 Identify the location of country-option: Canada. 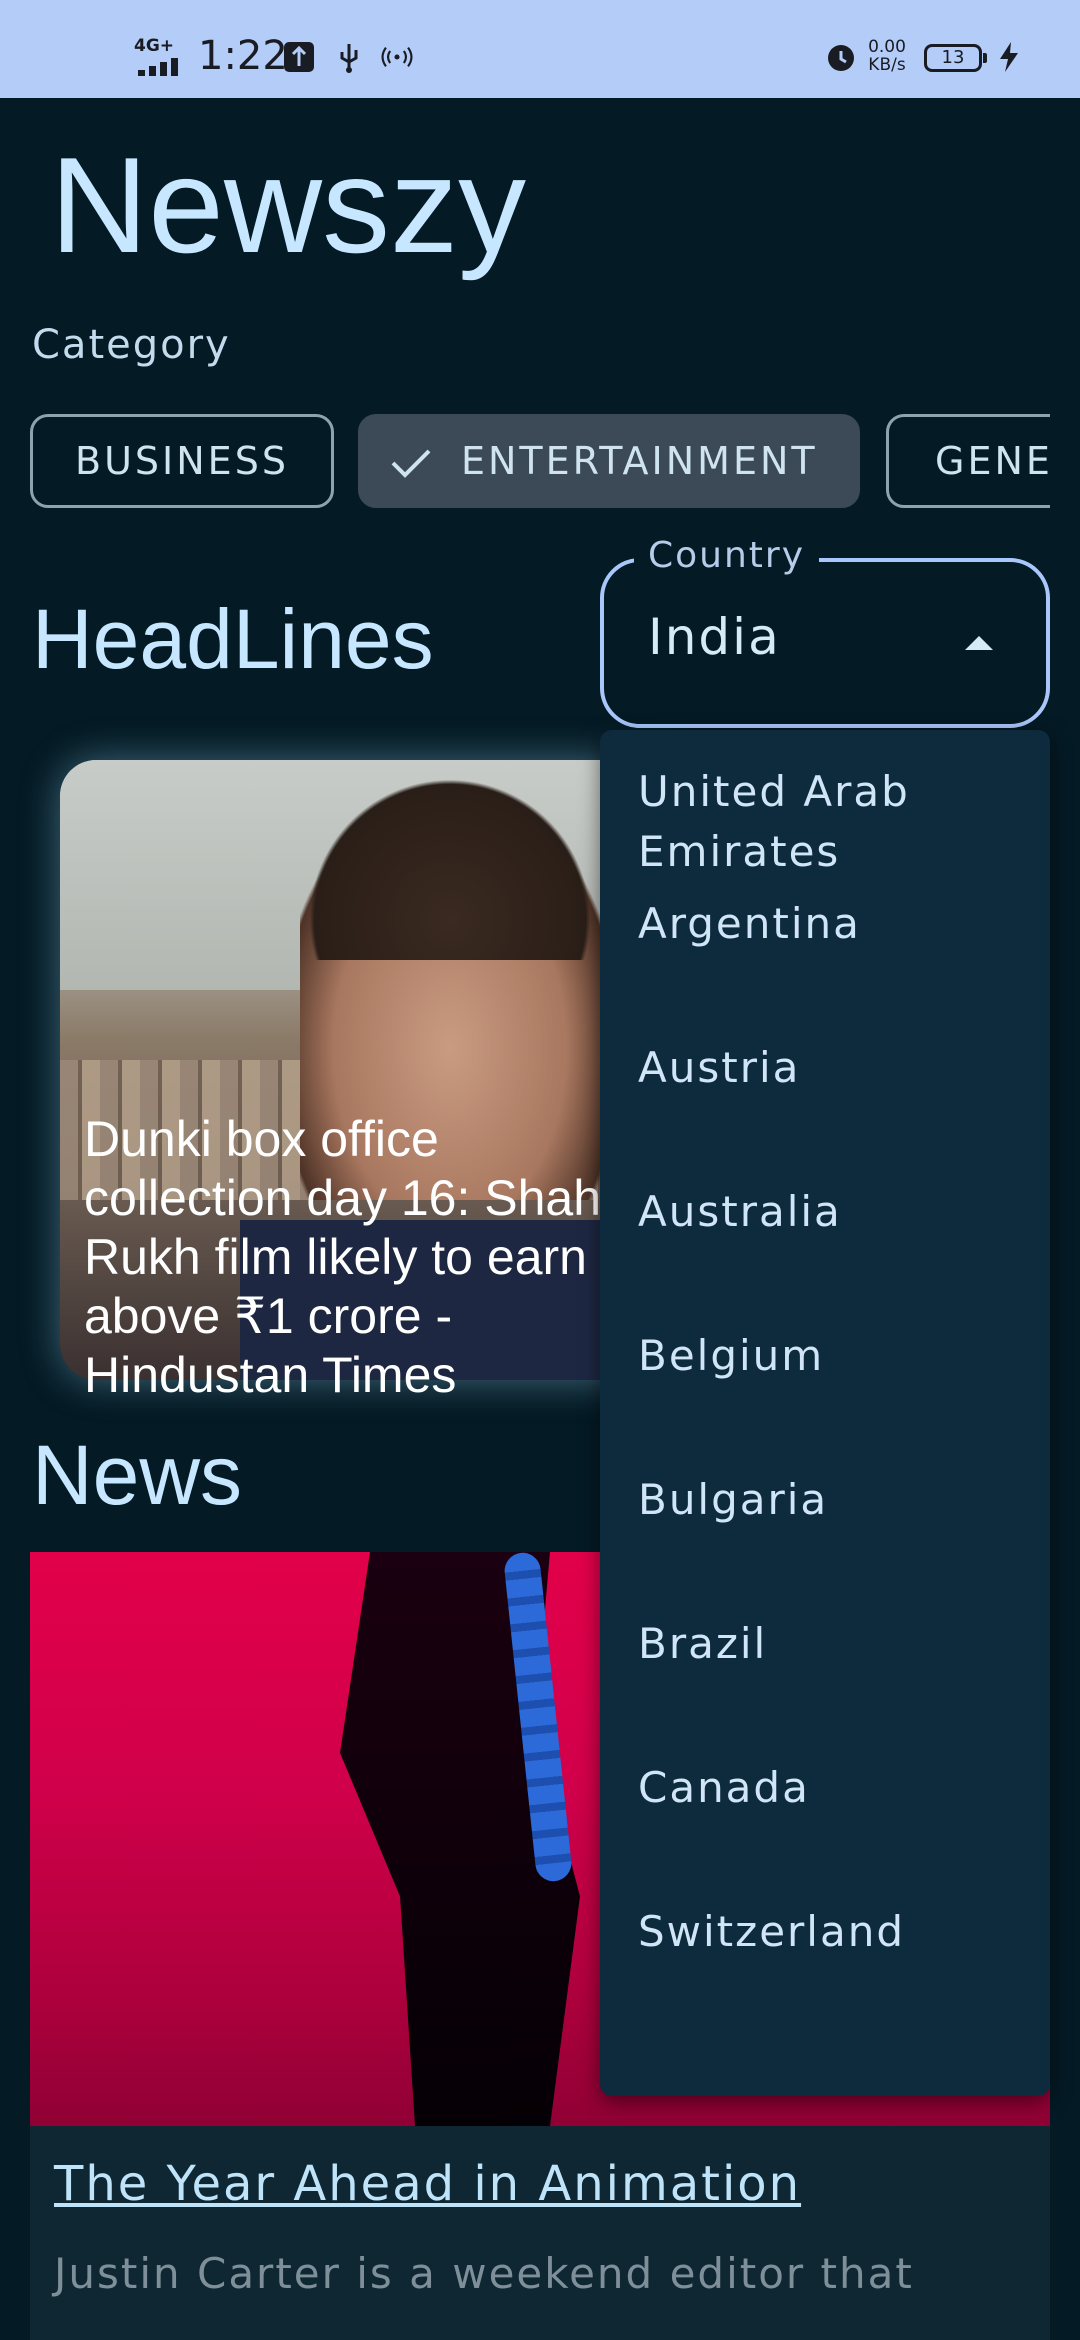
(838, 1788).